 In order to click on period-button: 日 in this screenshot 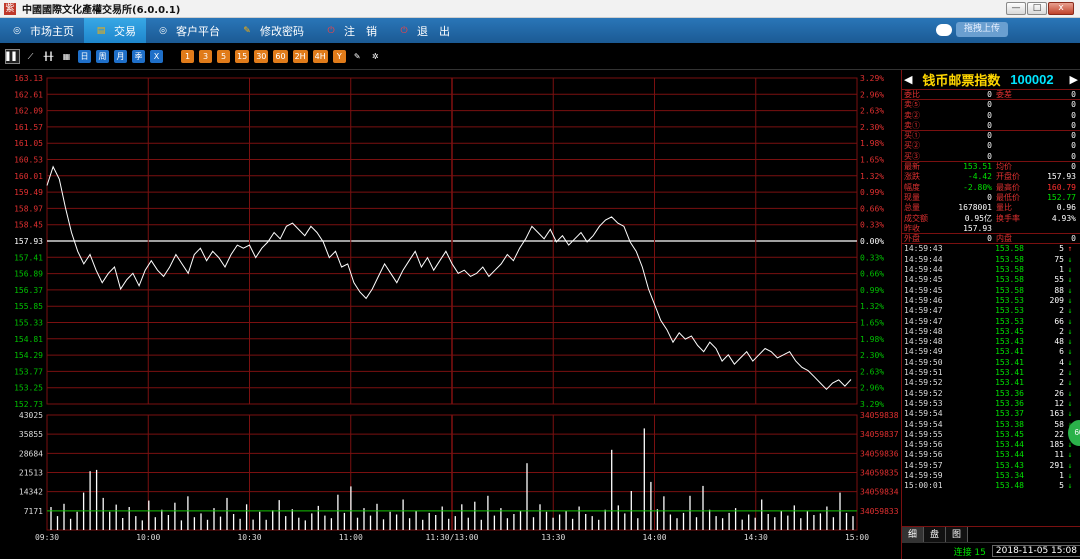, I will do `click(84, 56)`.